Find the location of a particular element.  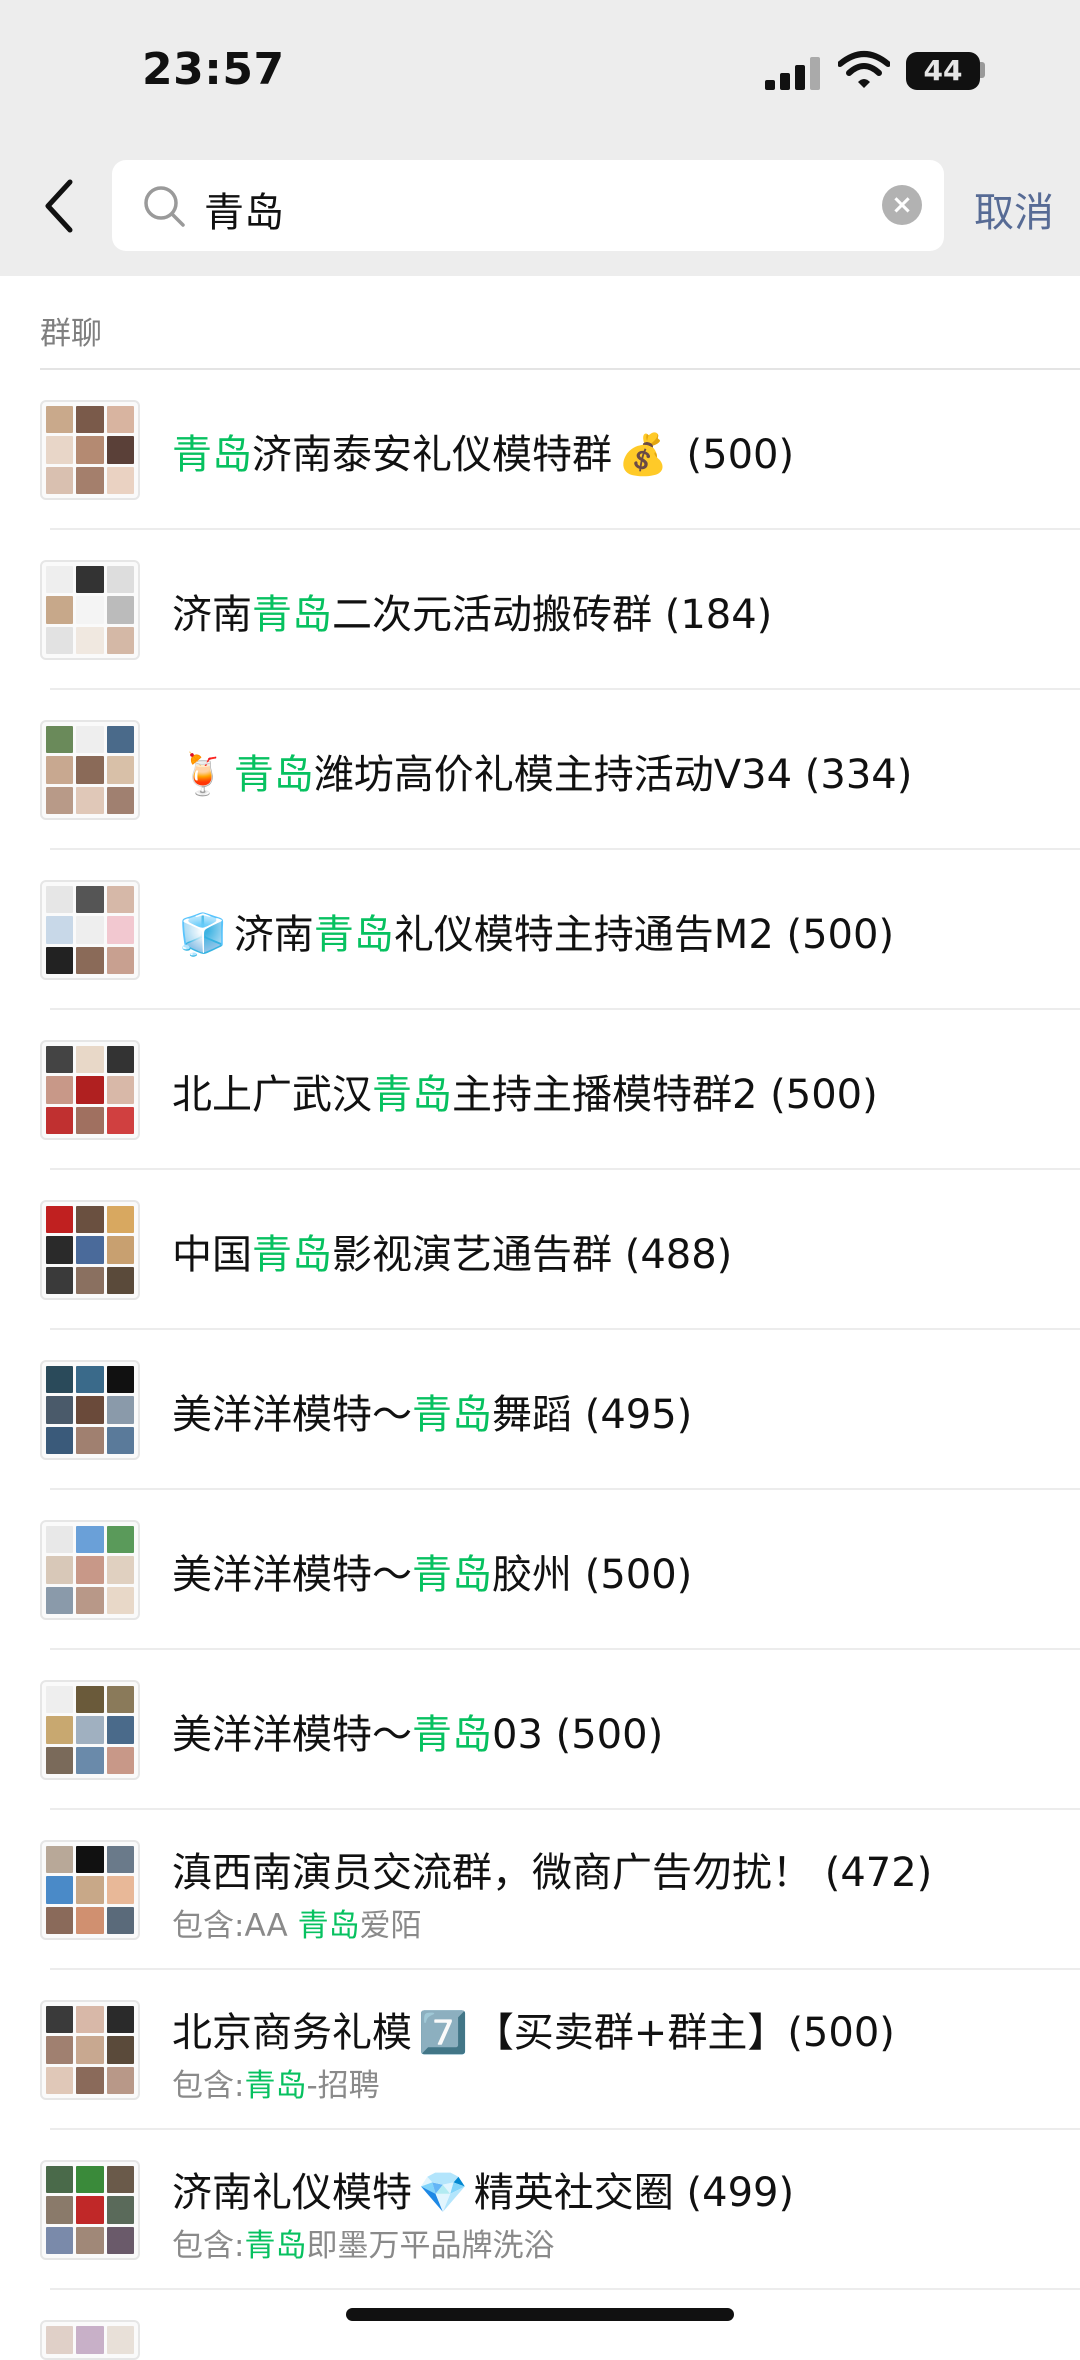

group-chat-result: 青岛济南泰安礼仪模特群 💰 (500) is located at coordinates (540, 450).